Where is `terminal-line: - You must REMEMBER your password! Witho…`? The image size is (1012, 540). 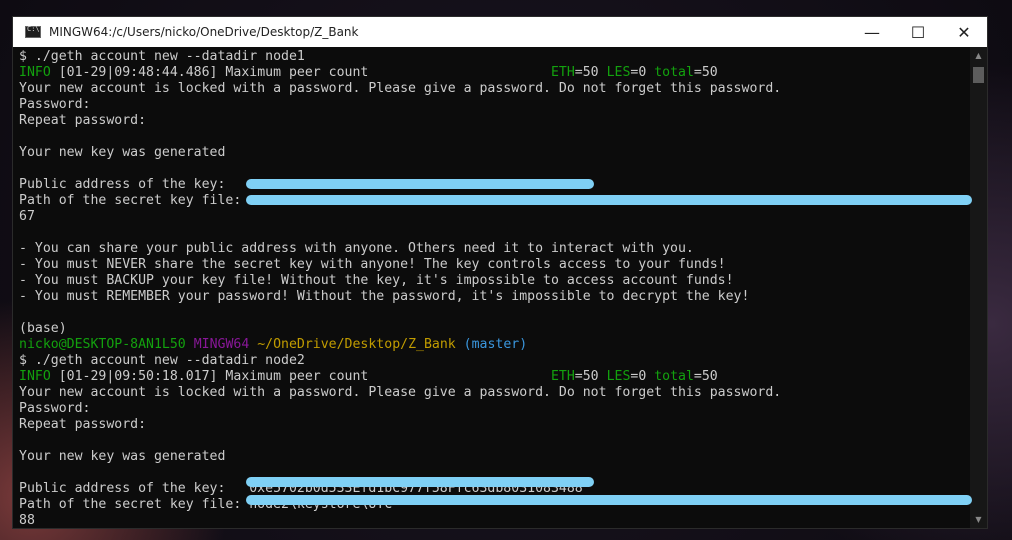 terminal-line: - You must REMEMBER your password! Witho… is located at coordinates (494, 297).